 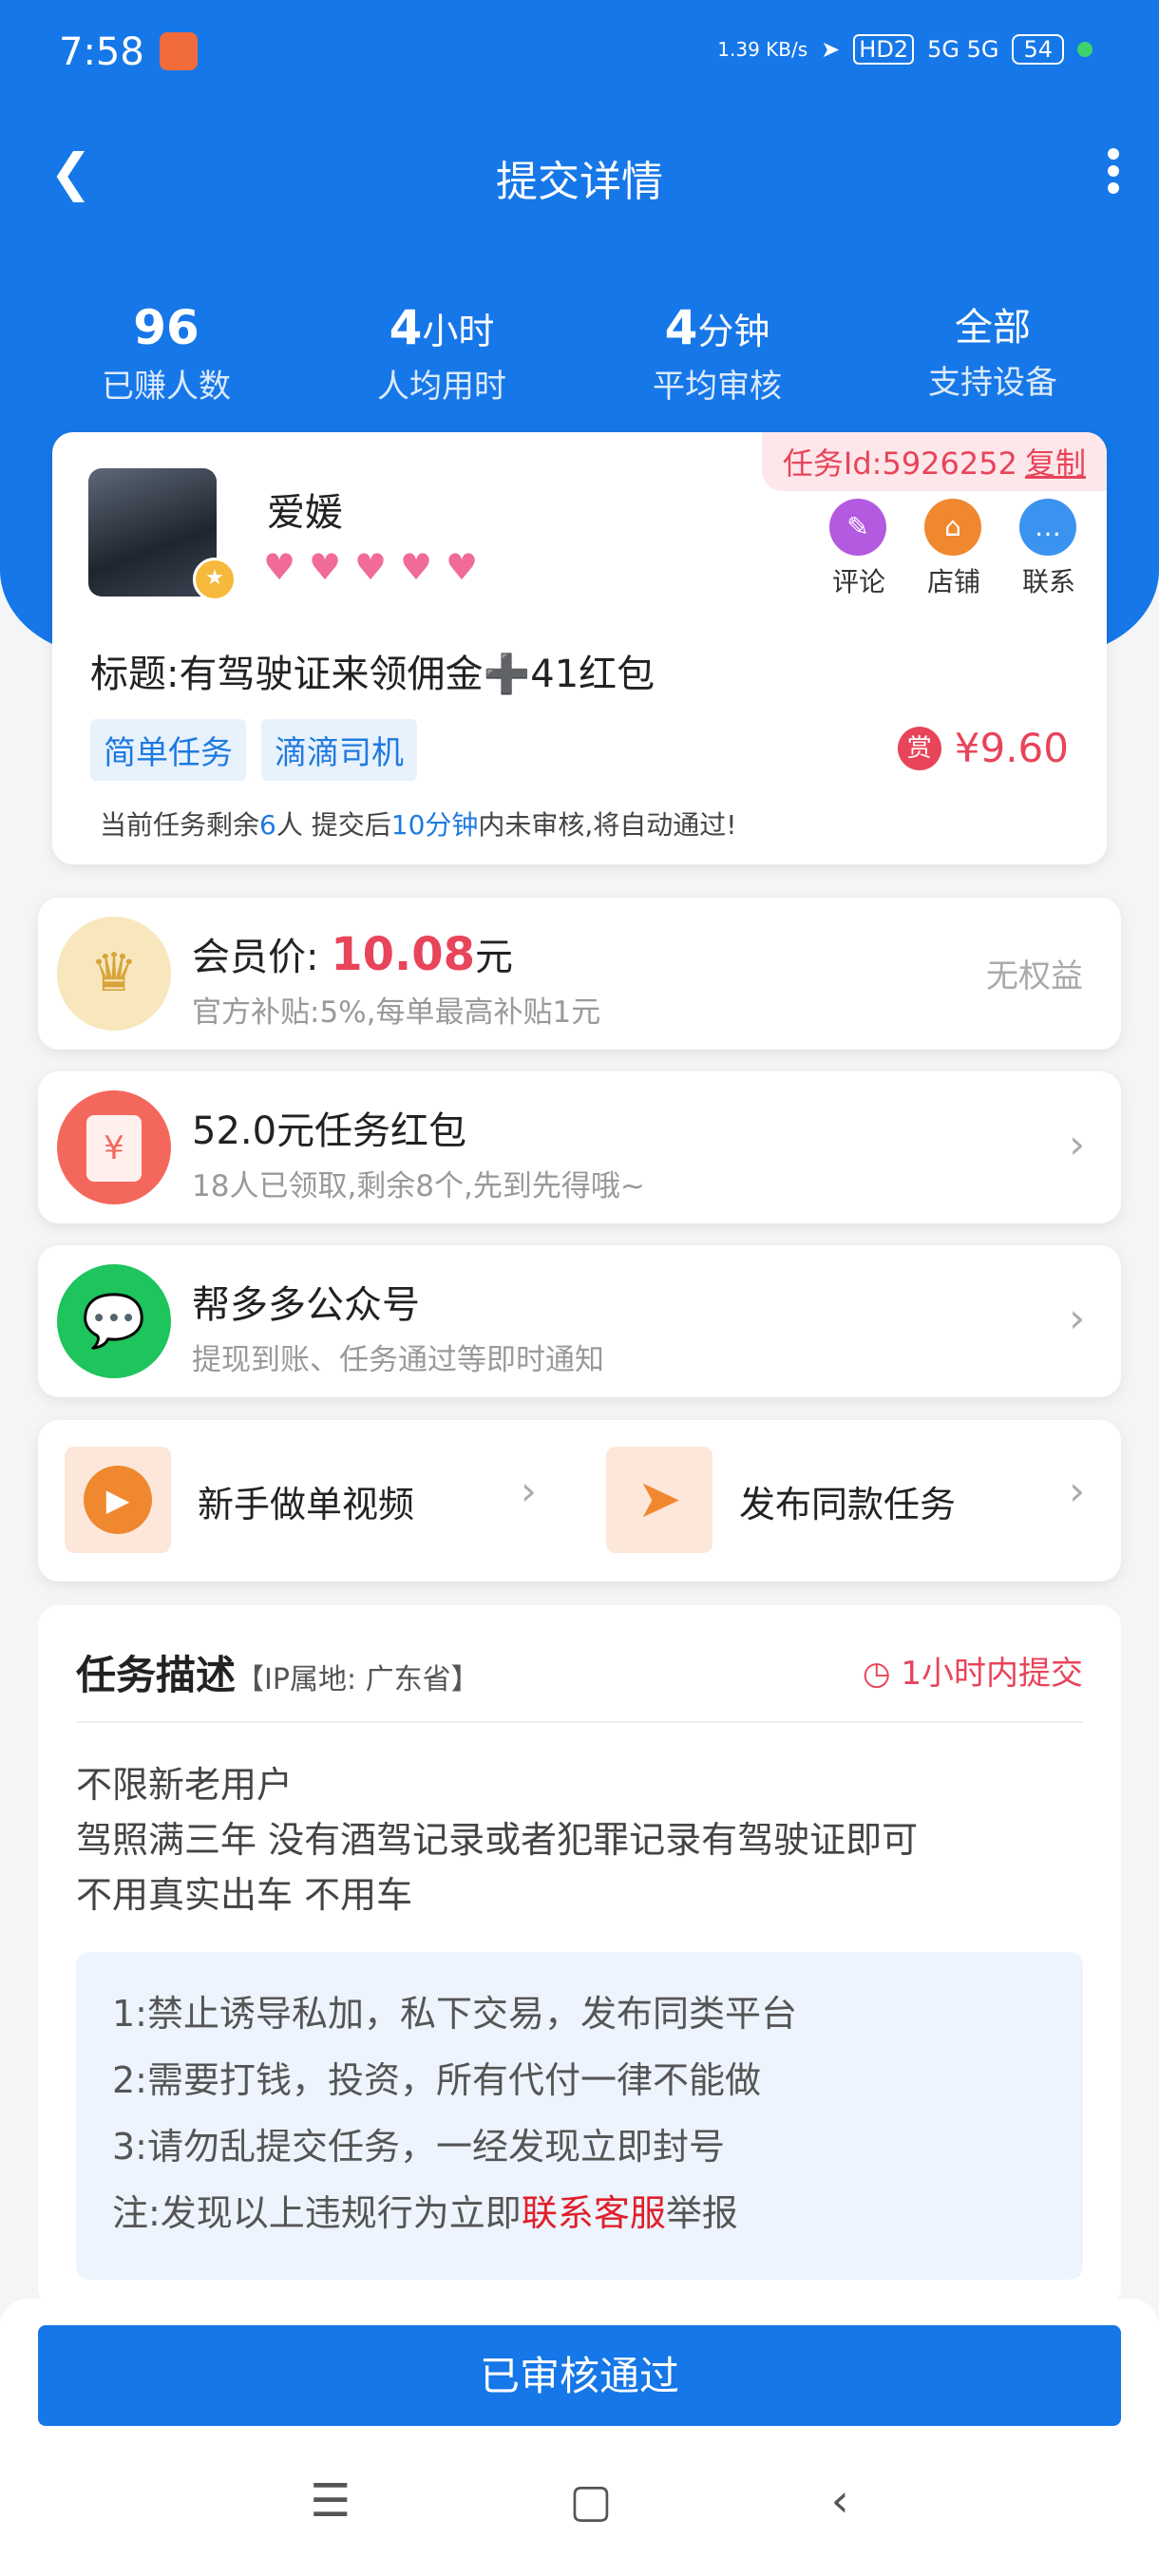 I want to click on task-id-badge: 任务Id:5926252 复制, so click(x=934, y=461).